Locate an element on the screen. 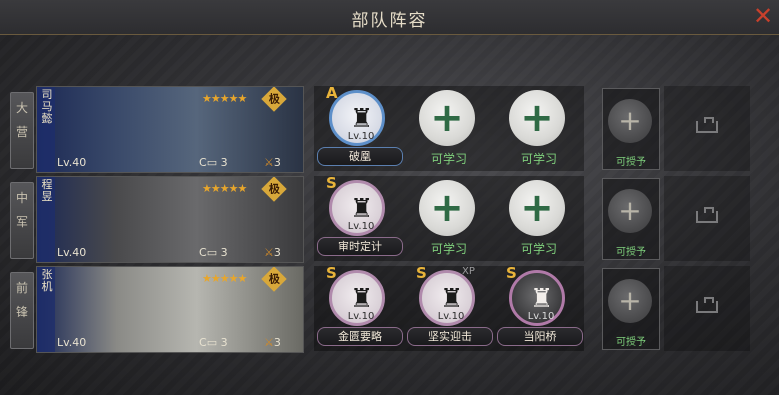  skill-name: 审时定计 is located at coordinates (360, 246).